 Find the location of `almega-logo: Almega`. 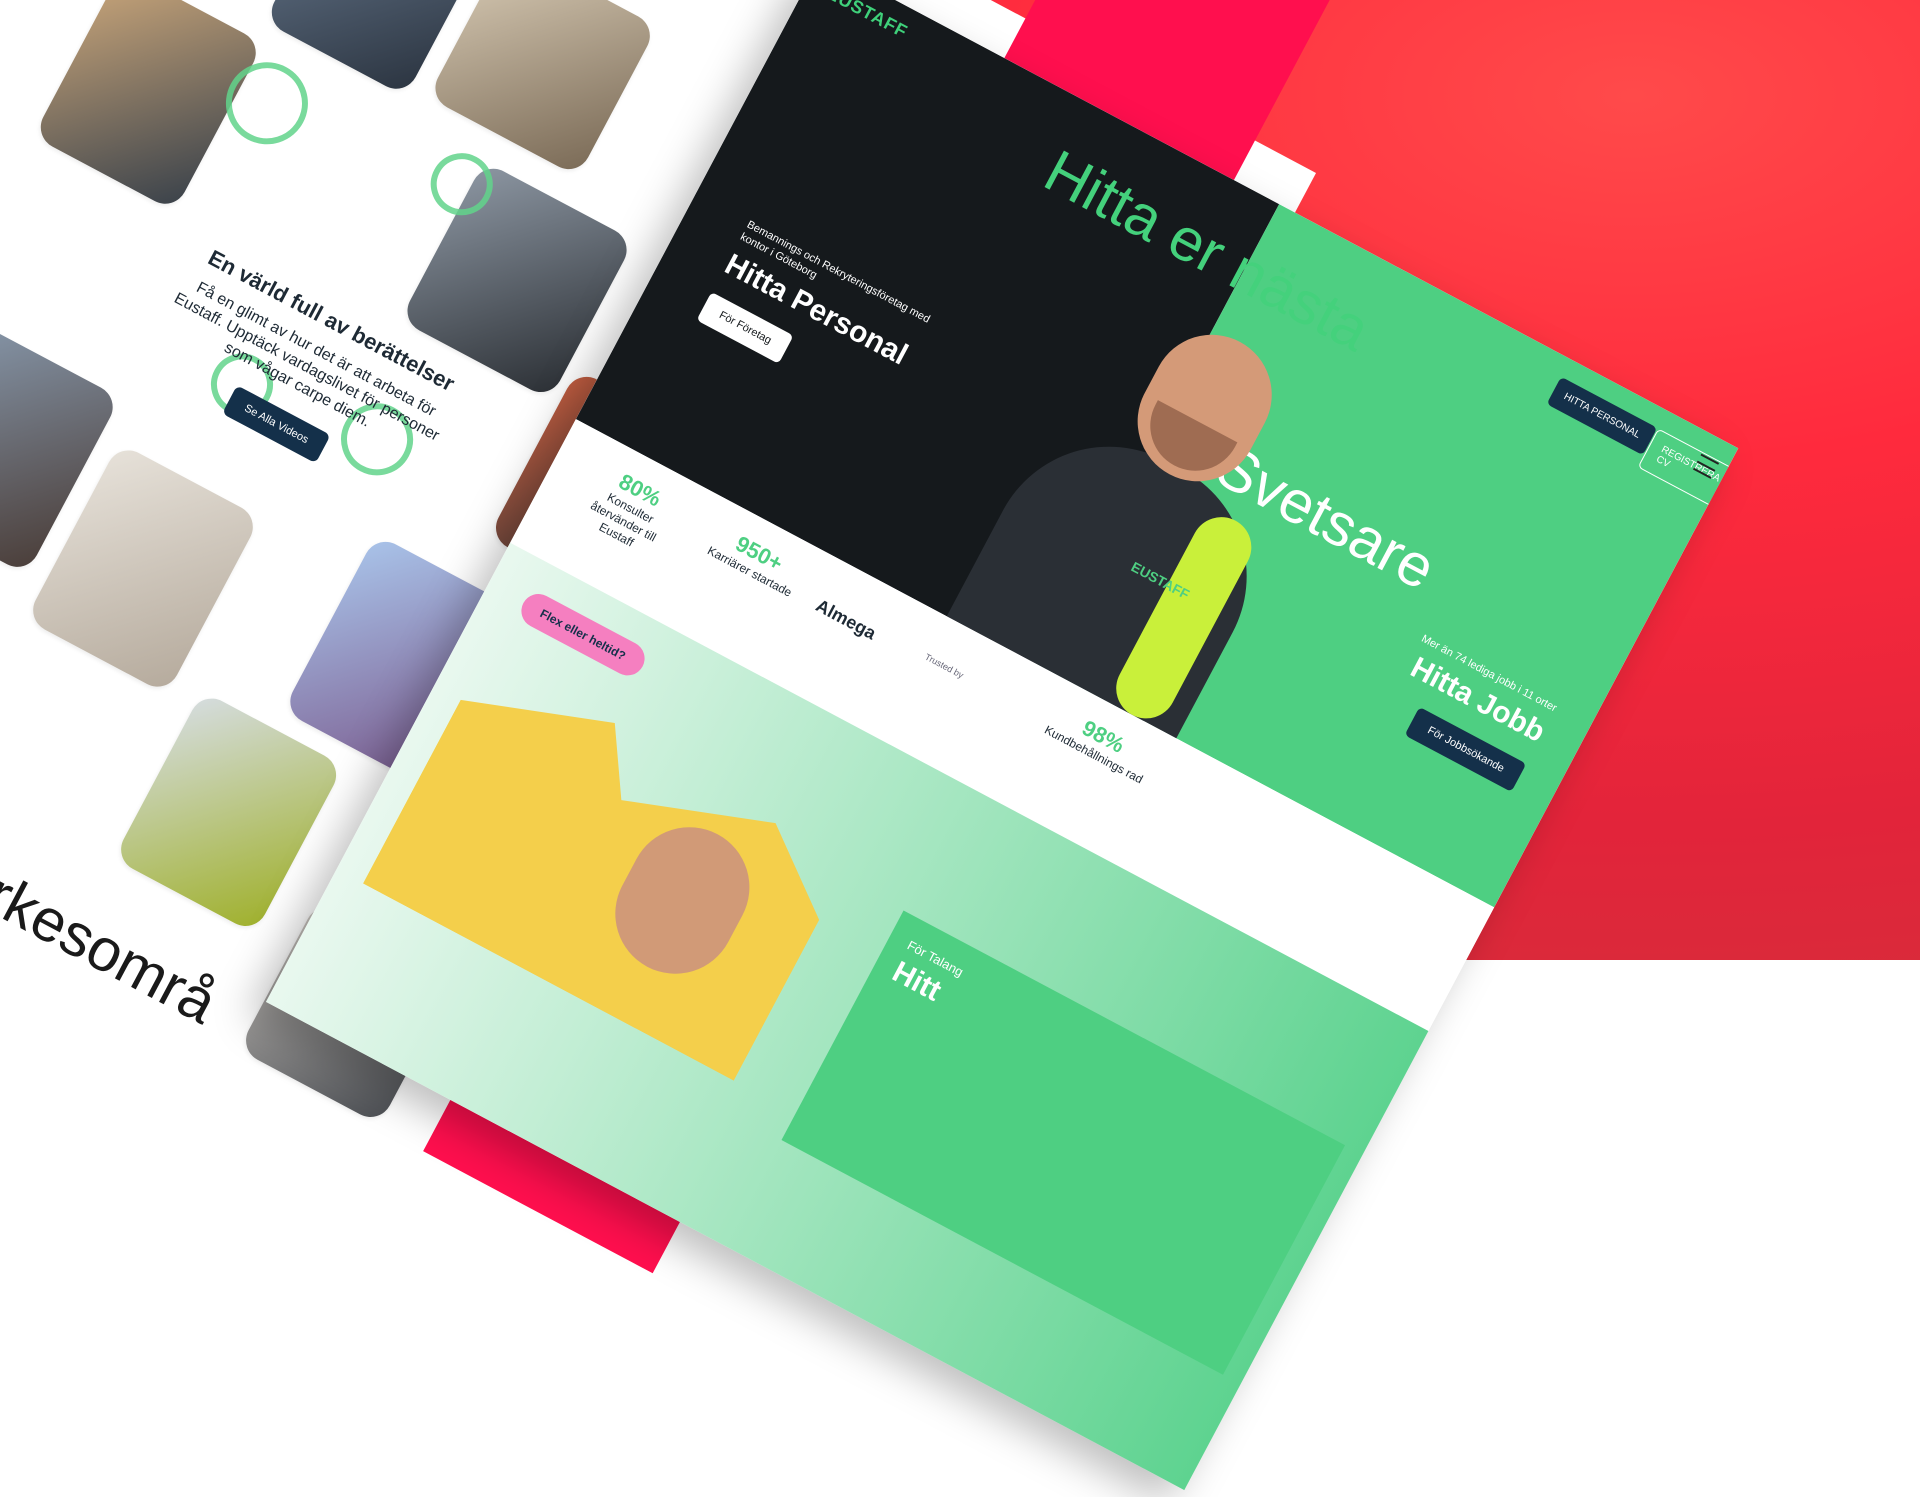

almega-logo: Almega is located at coordinates (846, 619).